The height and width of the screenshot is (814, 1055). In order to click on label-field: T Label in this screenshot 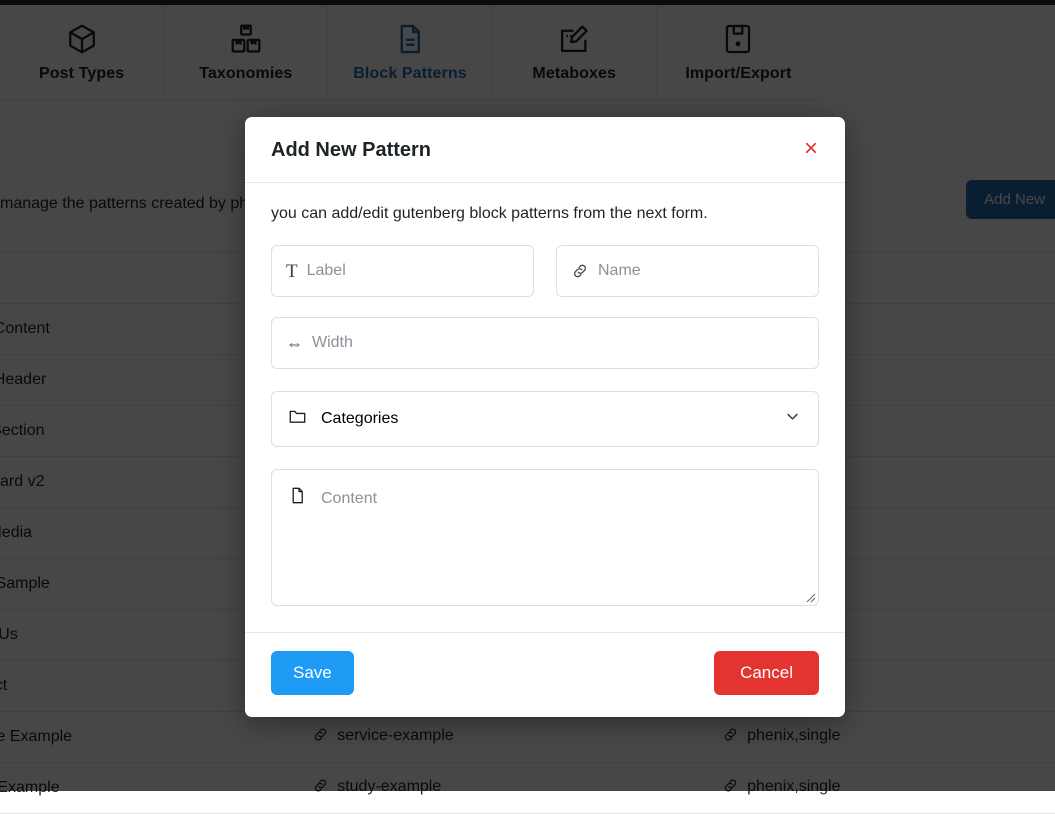, I will do `click(402, 271)`.